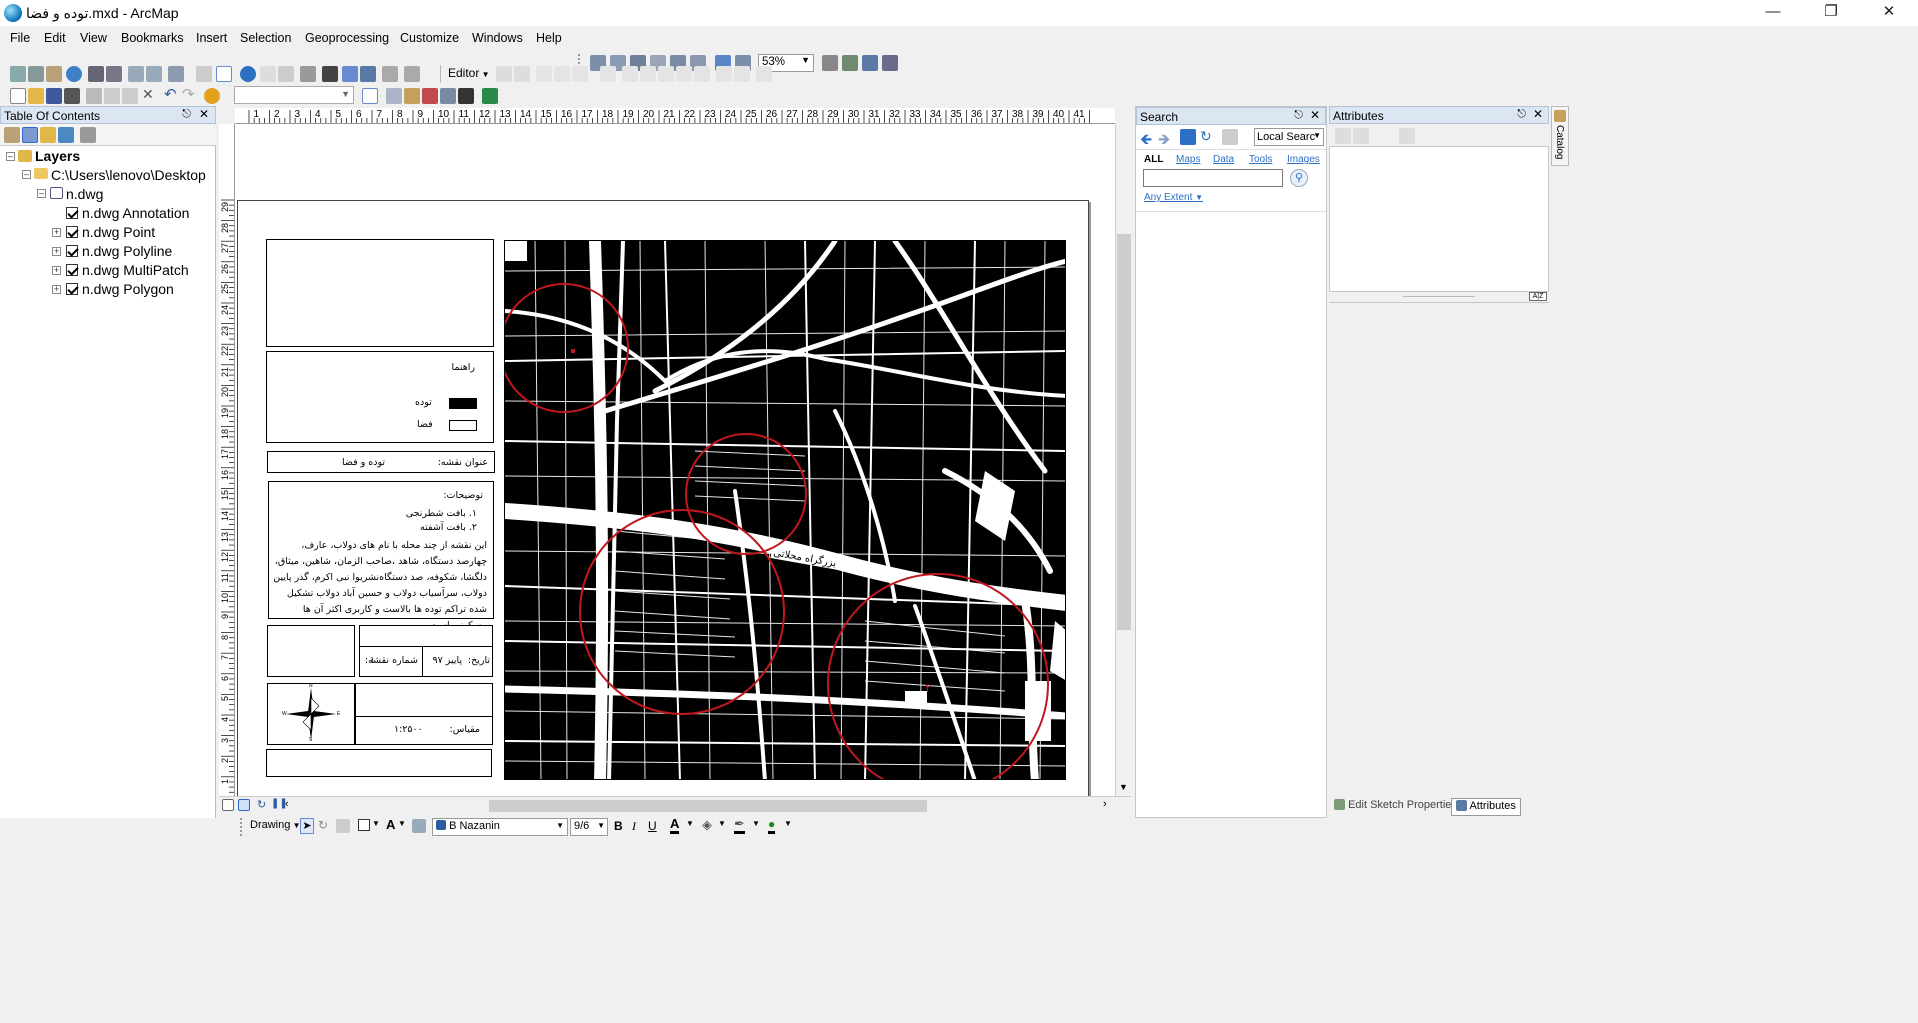  I want to click on select-features-icon, so click(176, 74).